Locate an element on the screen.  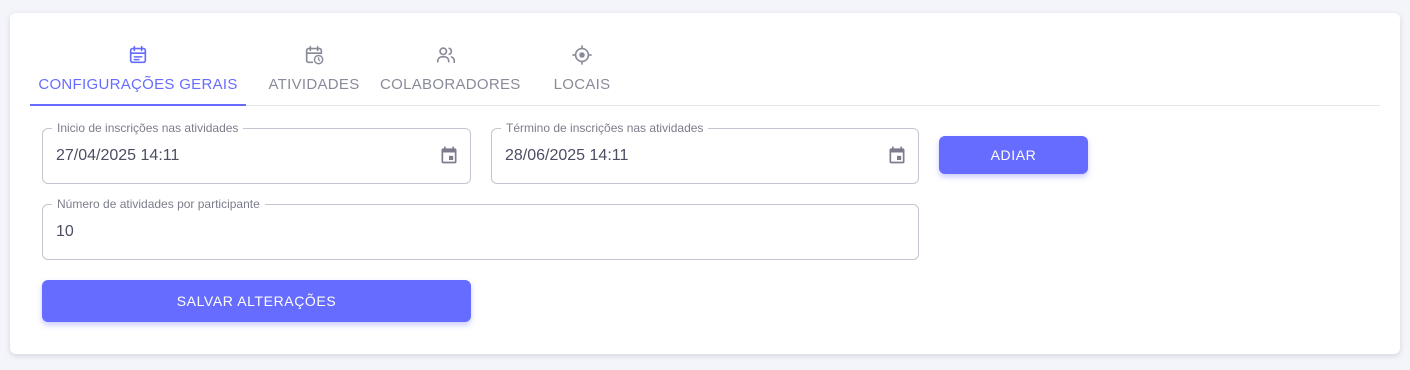
start-date-label: Inicio de inscrições nas atividades is located at coordinates (148, 128).